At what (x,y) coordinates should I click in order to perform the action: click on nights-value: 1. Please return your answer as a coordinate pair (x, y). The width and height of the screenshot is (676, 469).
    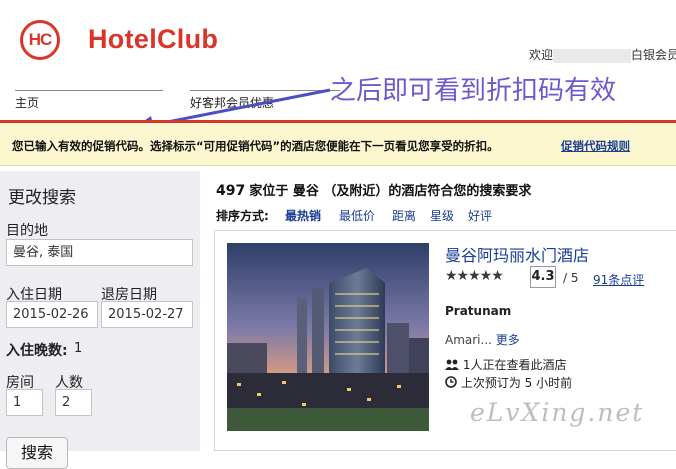
    Looking at the image, I should click on (78, 348).